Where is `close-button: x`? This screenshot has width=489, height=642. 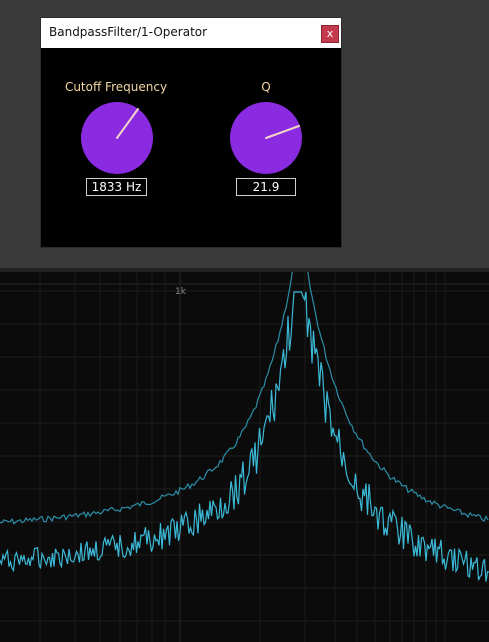
close-button: x is located at coordinates (330, 34).